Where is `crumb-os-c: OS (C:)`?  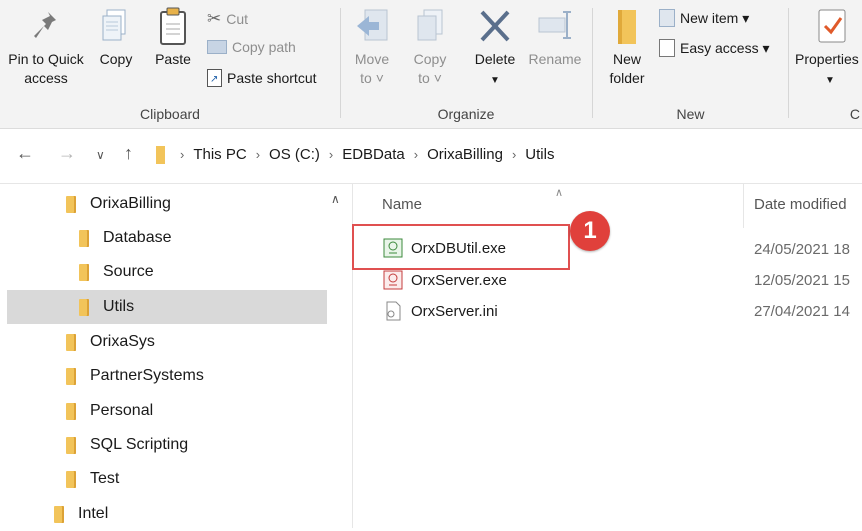 crumb-os-c: OS (C:) is located at coordinates (294, 154).